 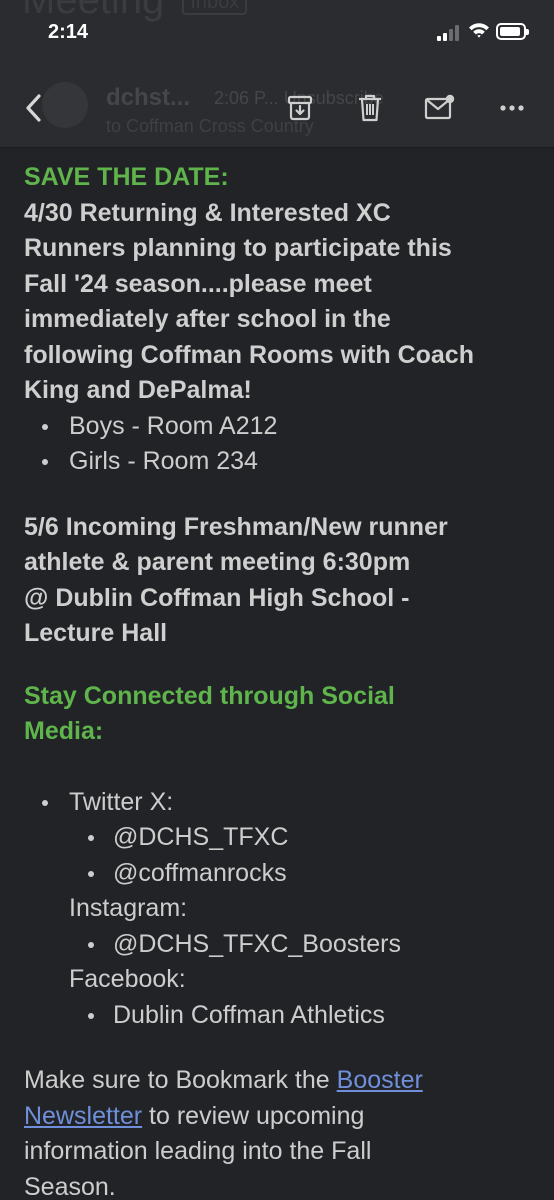 I want to click on battery-icon, so click(x=512, y=31).